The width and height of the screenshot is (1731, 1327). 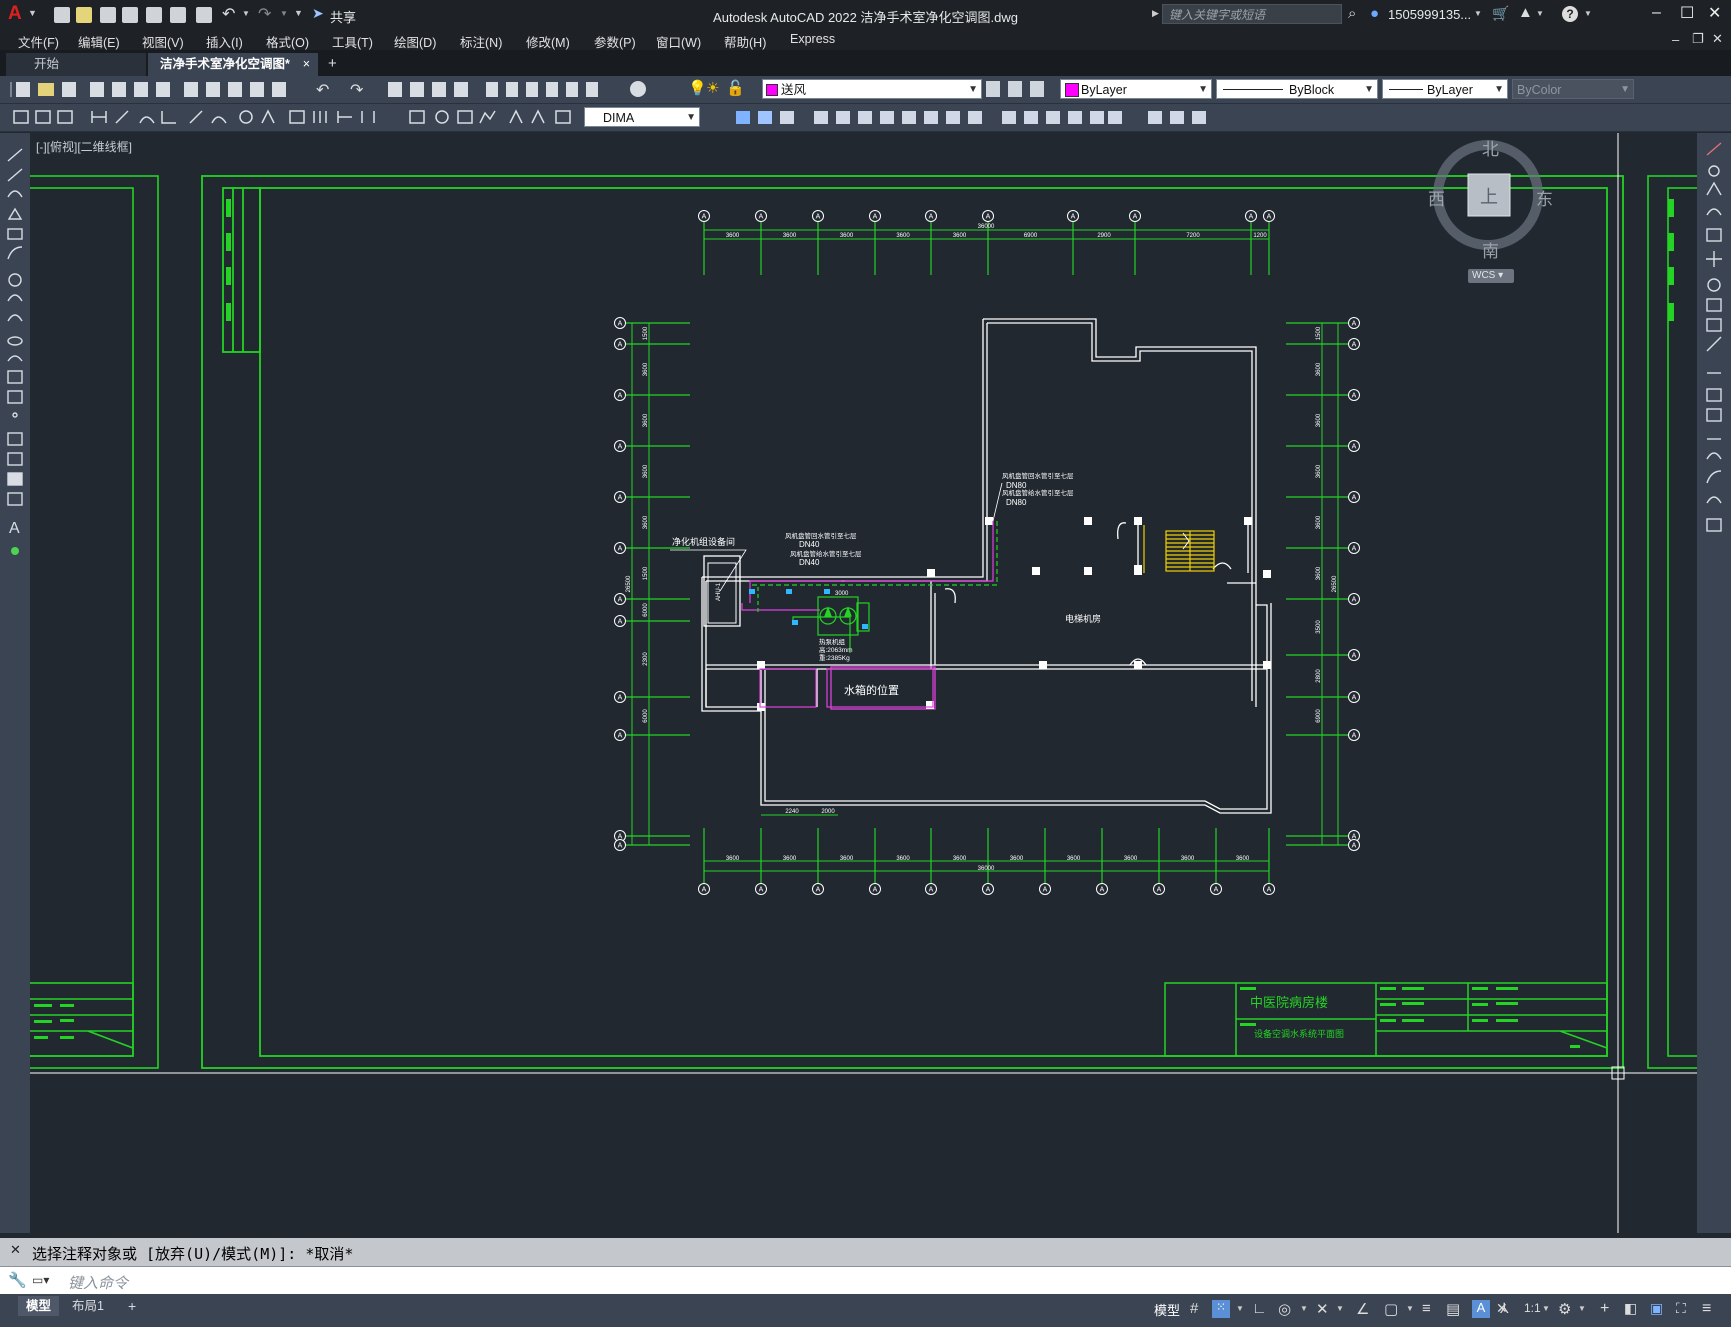 What do you see at coordinates (39, 1306) in the screenshot?
I see `tab-model: 模型` at bounding box center [39, 1306].